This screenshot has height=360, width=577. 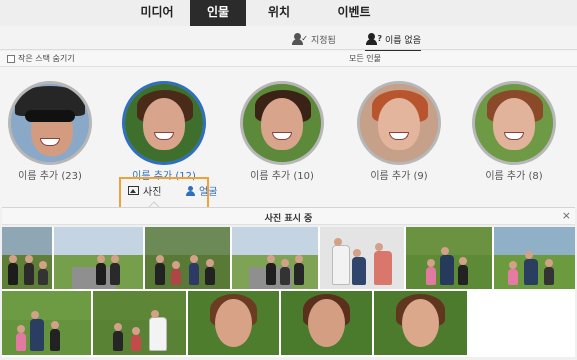 I want to click on show-photos-button: 사진, so click(x=144, y=190).